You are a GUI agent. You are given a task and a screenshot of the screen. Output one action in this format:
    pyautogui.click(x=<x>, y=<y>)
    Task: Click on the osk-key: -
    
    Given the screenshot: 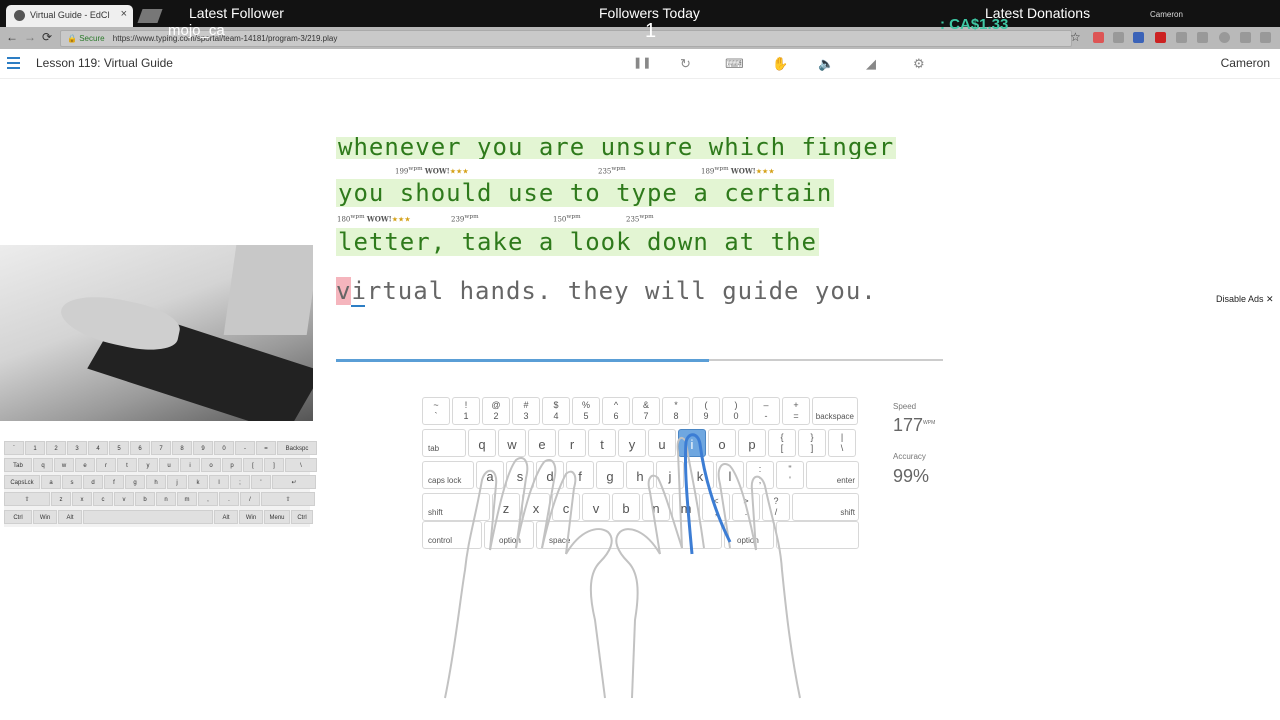 What is the action you would take?
    pyautogui.click(x=245, y=448)
    